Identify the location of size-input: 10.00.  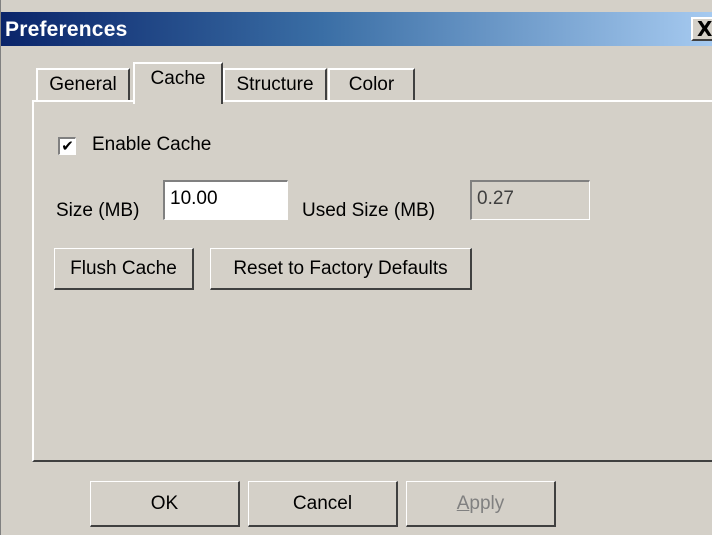
(225, 200).